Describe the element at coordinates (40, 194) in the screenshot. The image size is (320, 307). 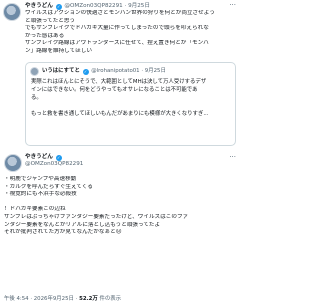
I see `post-text-line: ・視覚的にも不浜手な必殺技` at that location.